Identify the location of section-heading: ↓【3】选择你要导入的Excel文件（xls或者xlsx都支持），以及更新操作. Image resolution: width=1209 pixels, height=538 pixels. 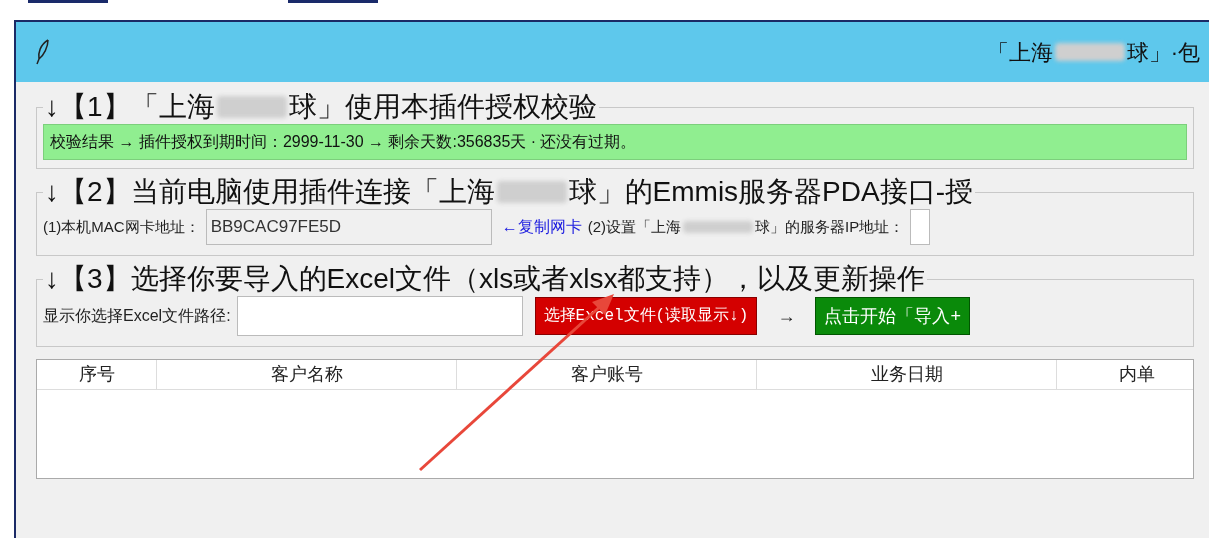
(485, 279).